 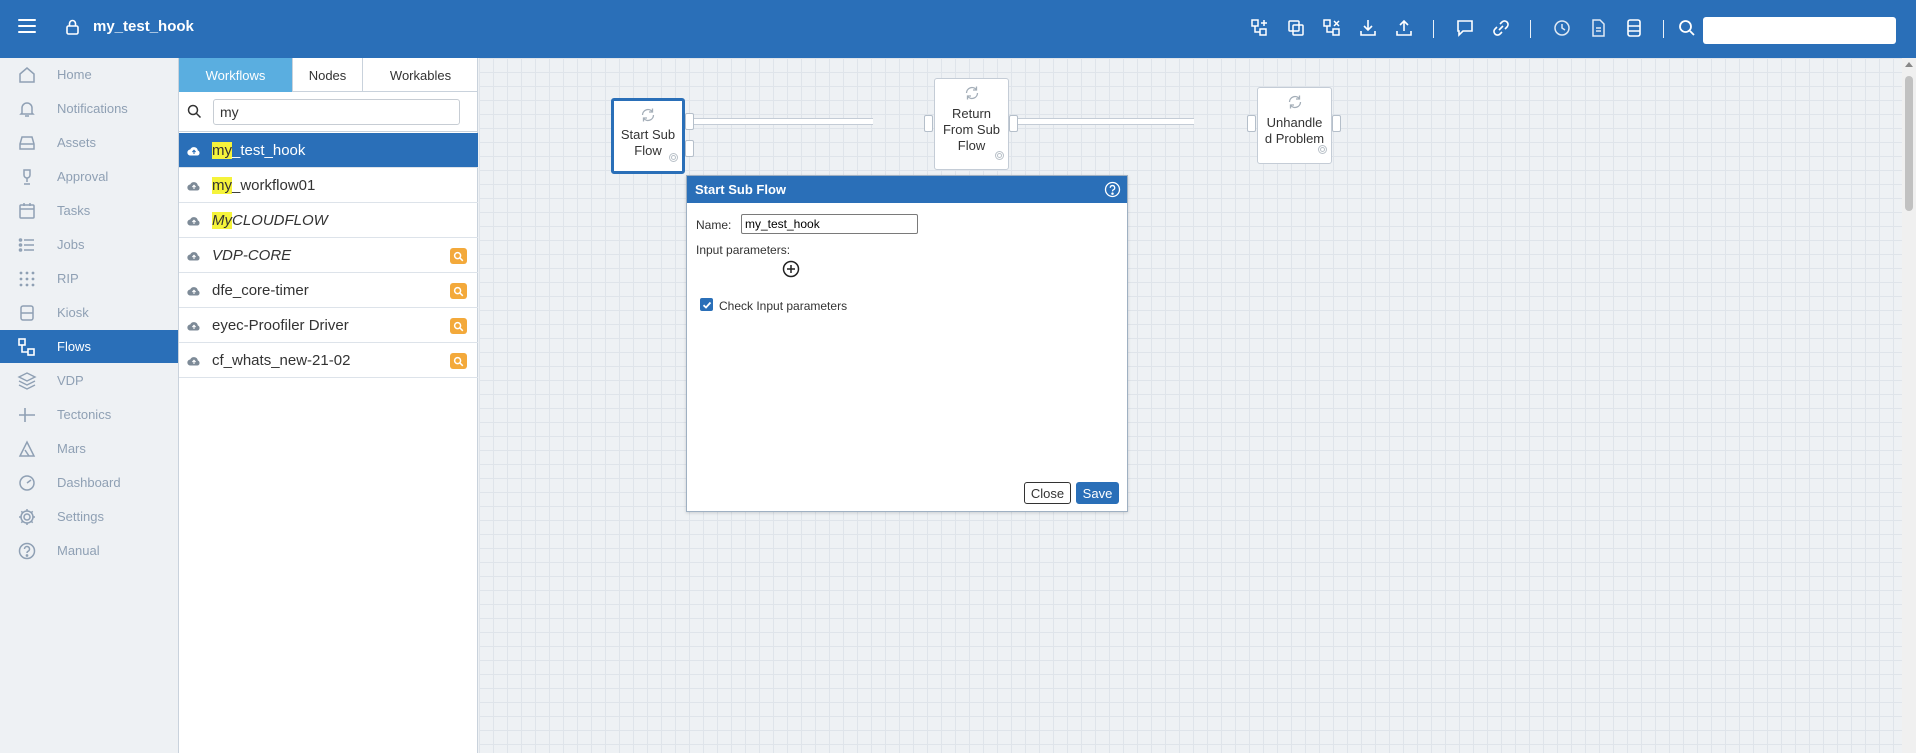 I want to click on bell-icon, so click(x=27, y=109).